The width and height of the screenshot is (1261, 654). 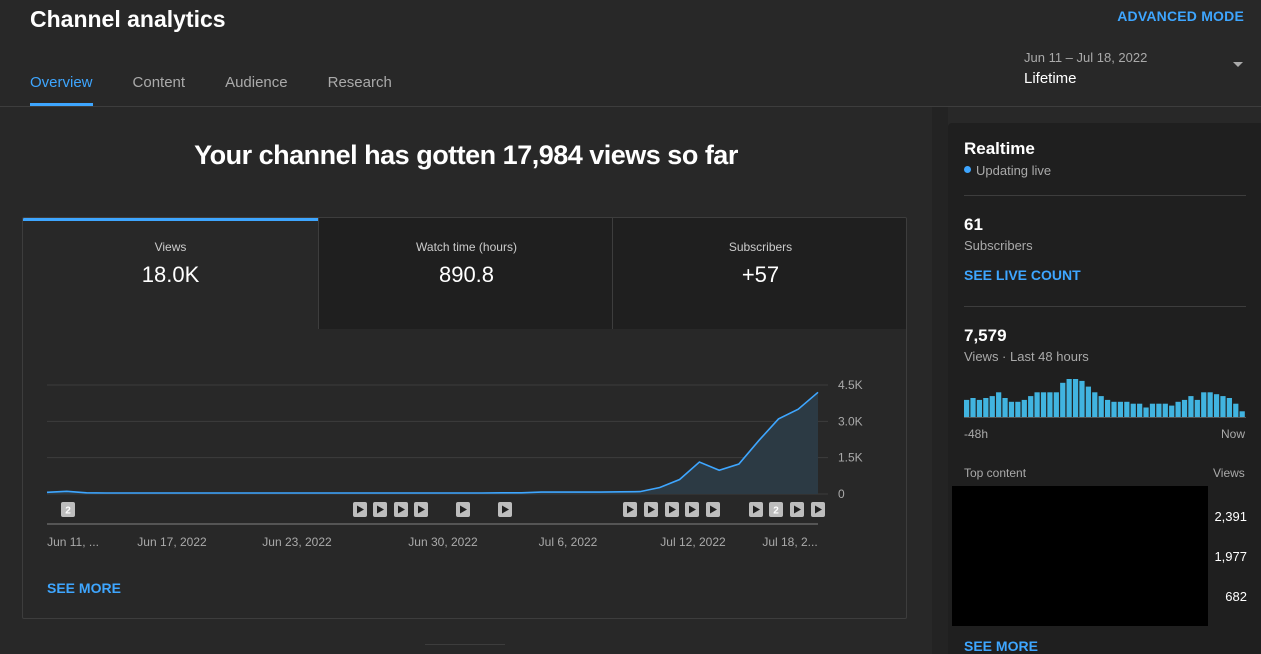 What do you see at coordinates (1050, 78) in the screenshot?
I see `date-preset-text: Lifetime` at bounding box center [1050, 78].